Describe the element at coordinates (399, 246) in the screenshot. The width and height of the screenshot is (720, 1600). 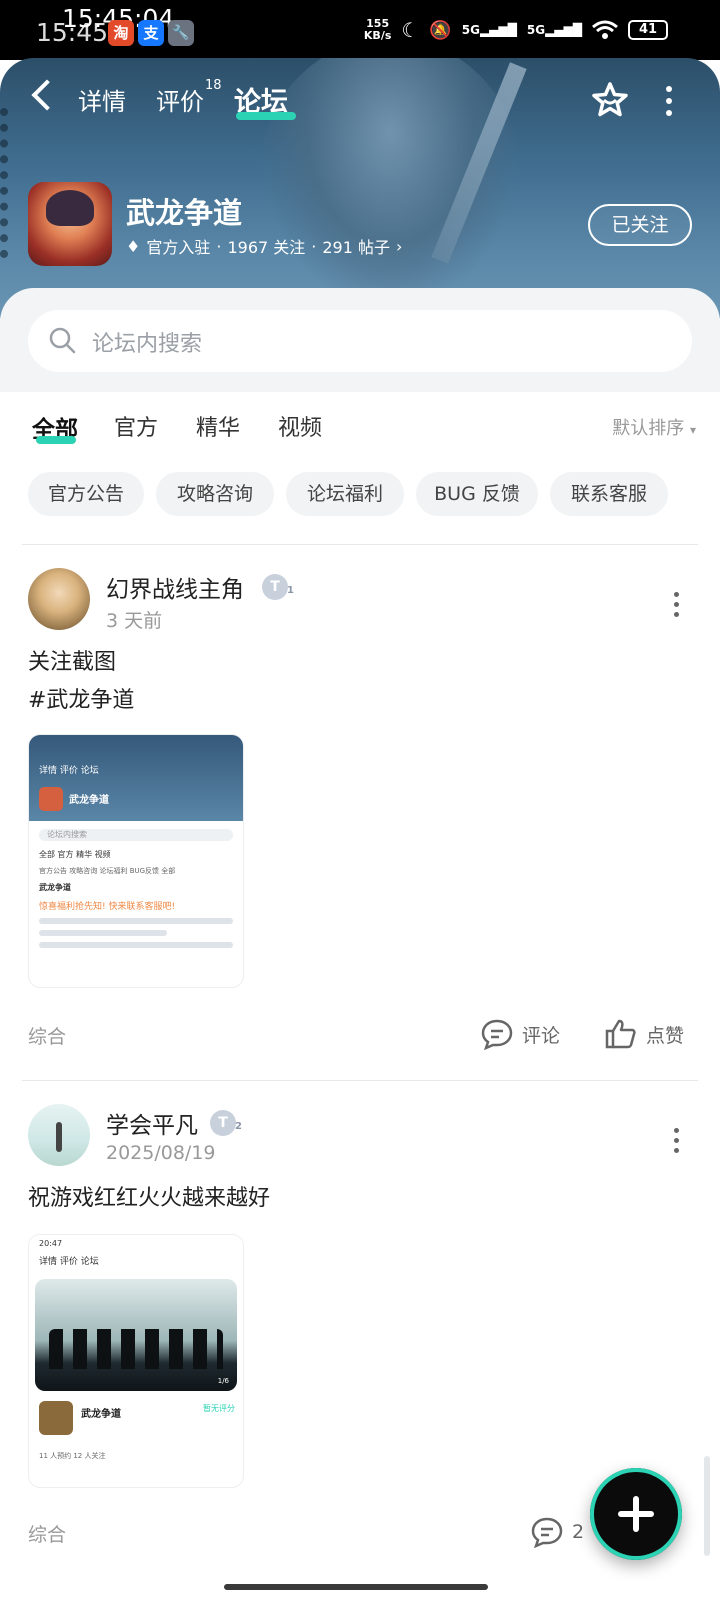
I see `chevron-right-icon: ›` at that location.